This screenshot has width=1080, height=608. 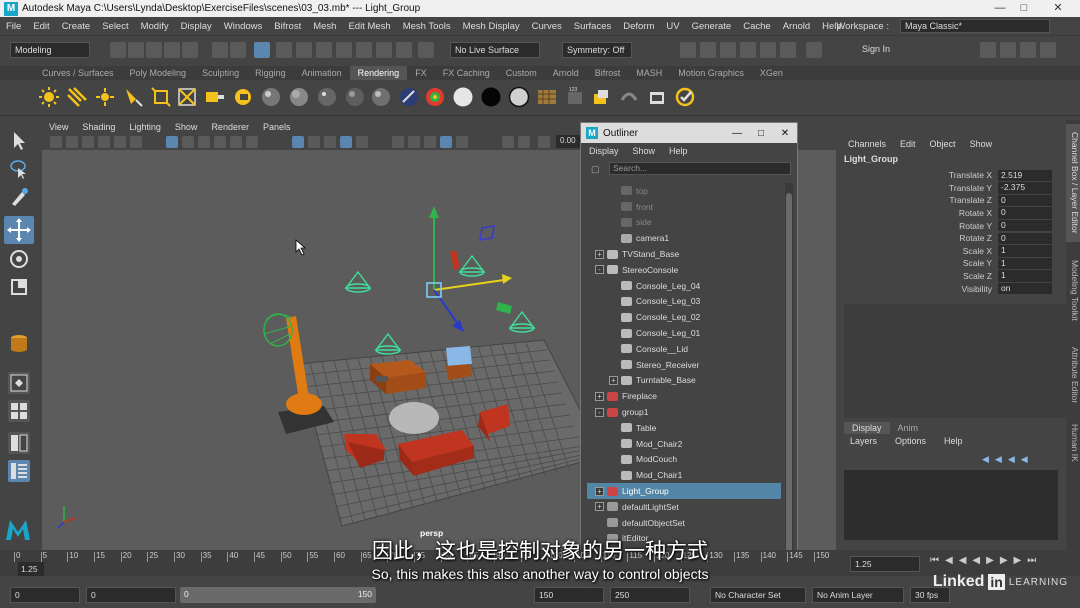 I want to click on collapse-icon: -, so click(x=599, y=270).